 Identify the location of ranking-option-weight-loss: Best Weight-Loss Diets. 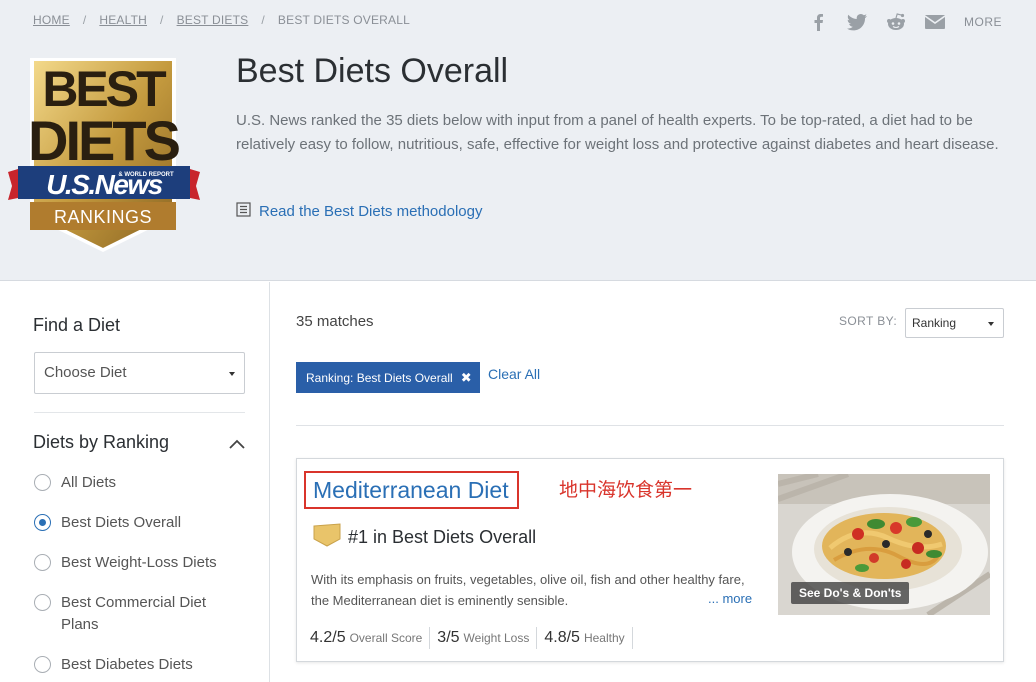
(144, 563).